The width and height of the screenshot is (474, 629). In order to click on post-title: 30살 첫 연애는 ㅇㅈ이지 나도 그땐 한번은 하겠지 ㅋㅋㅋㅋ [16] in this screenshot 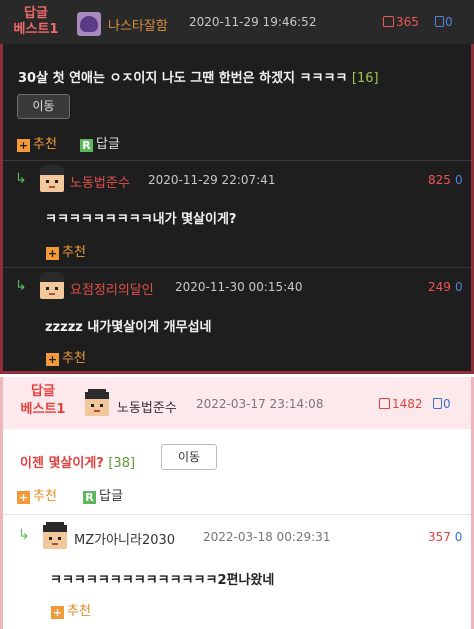, I will do `click(198, 76)`.